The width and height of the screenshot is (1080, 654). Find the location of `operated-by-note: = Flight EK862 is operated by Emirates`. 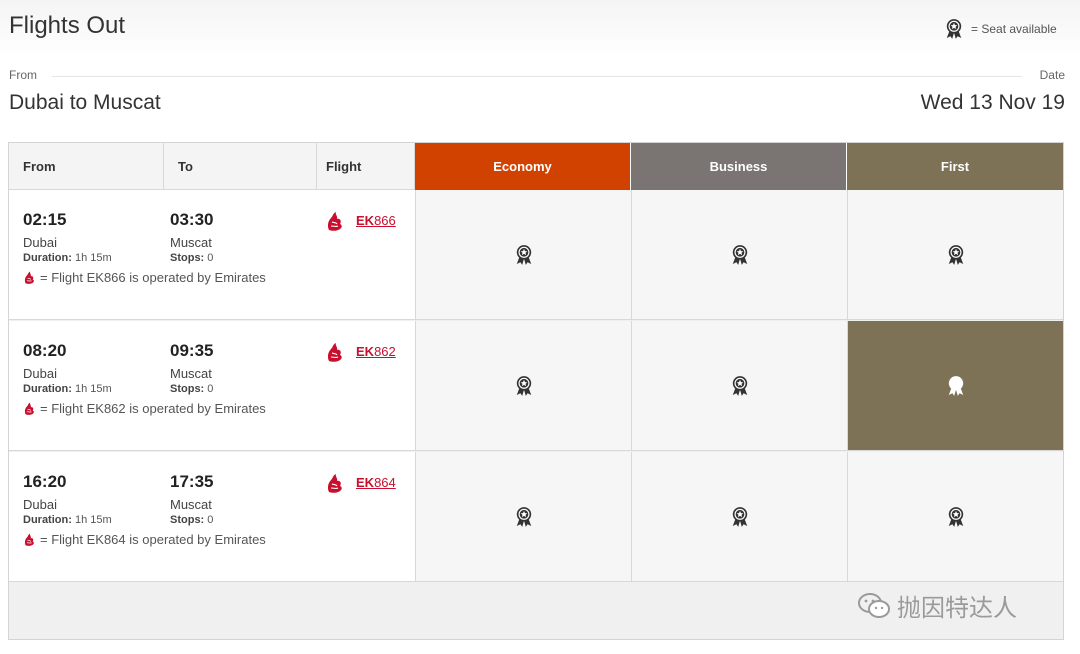

operated-by-note: = Flight EK862 is operated by Emirates is located at coordinates (144, 408).